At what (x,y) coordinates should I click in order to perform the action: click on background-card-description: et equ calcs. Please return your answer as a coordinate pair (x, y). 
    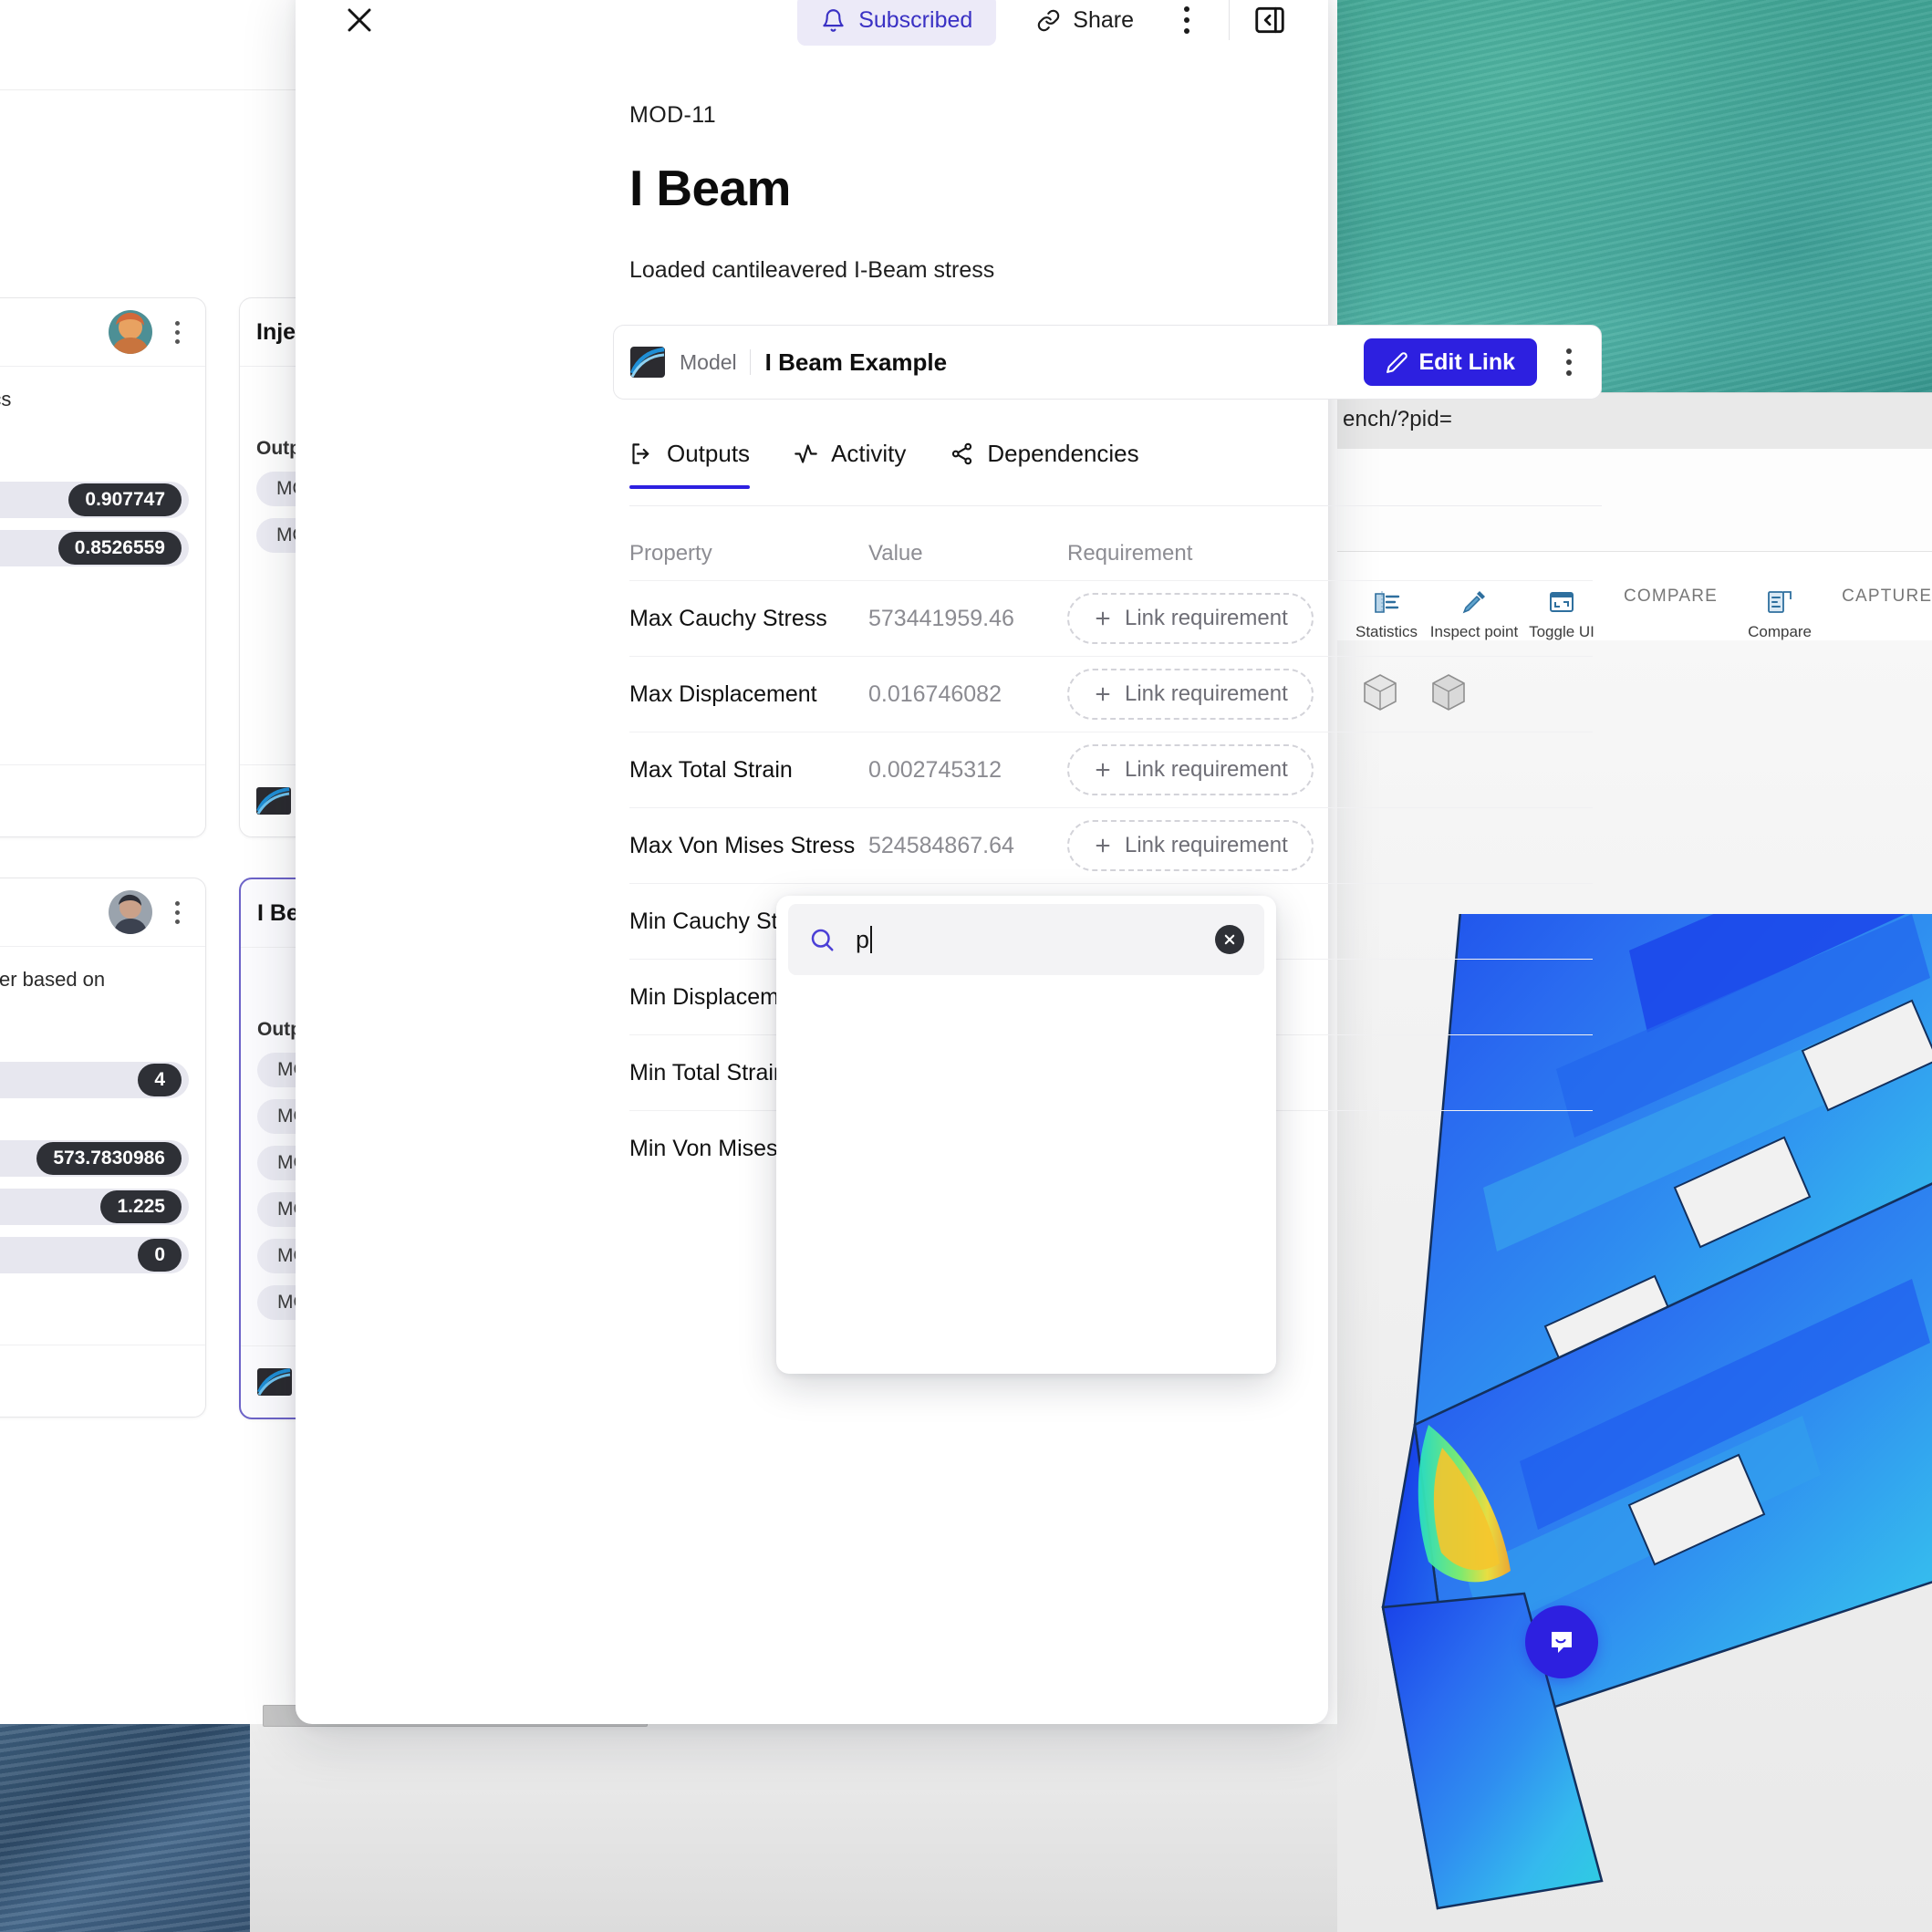
    Looking at the image, I should click on (6, 399).